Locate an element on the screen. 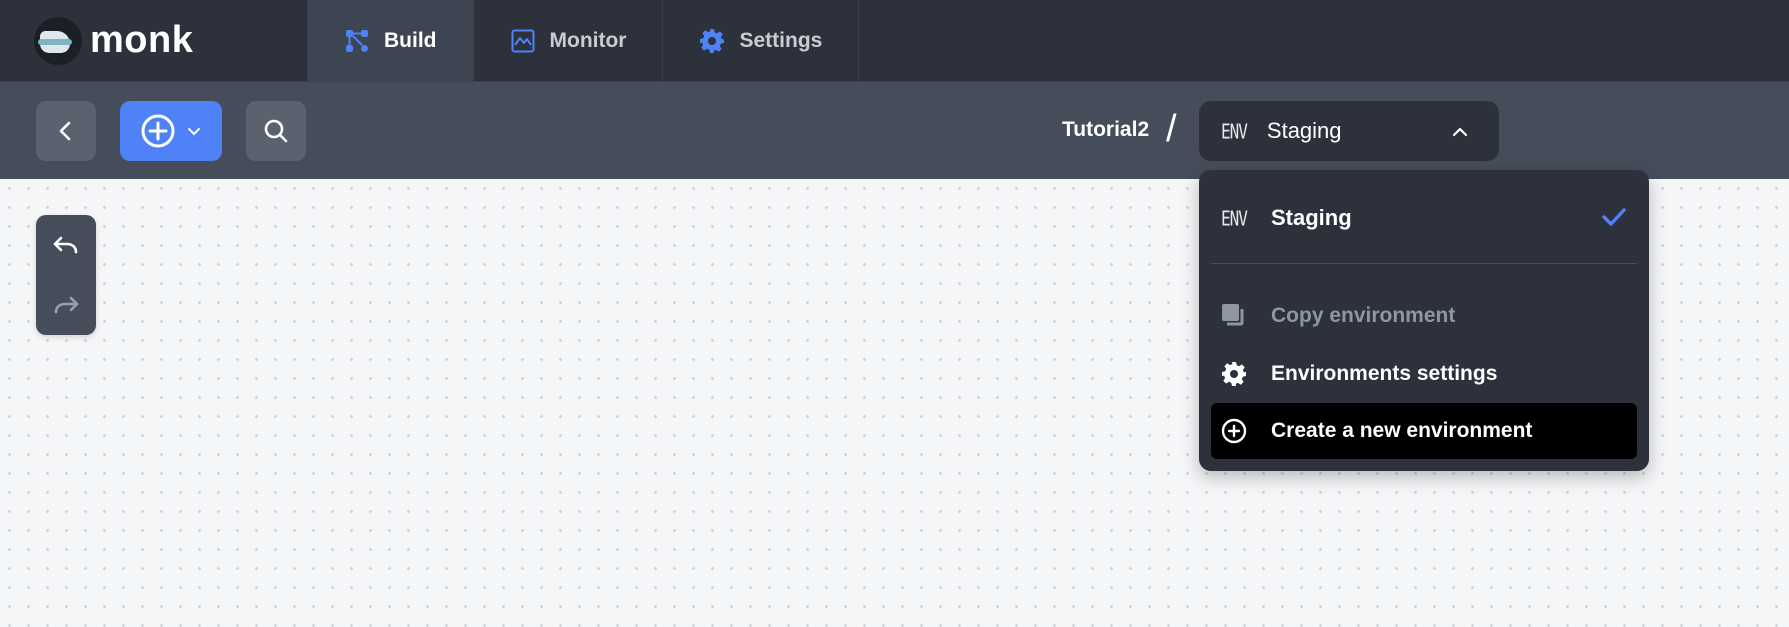 Image resolution: width=1789 pixels, height=627 pixels. tab-settings: Settings is located at coordinates (761, 40).